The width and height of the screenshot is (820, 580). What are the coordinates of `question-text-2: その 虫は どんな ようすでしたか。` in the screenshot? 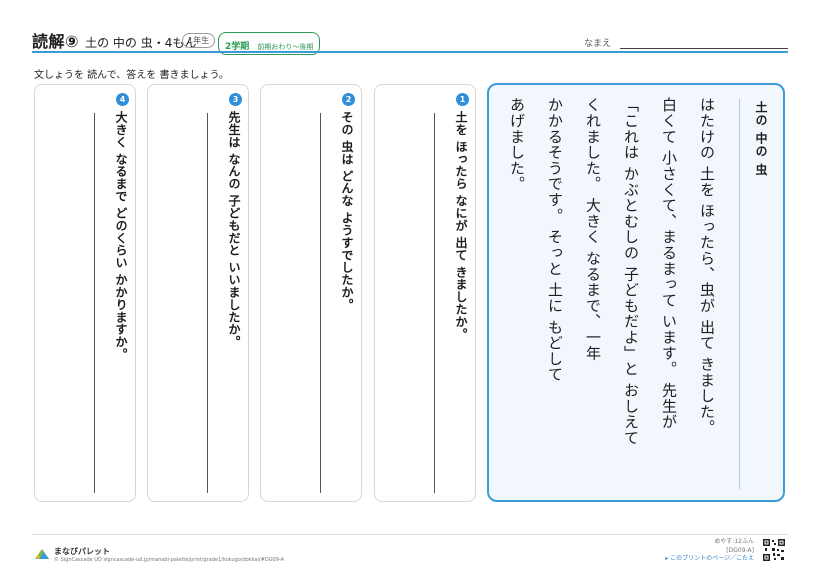 It's located at (347, 211).